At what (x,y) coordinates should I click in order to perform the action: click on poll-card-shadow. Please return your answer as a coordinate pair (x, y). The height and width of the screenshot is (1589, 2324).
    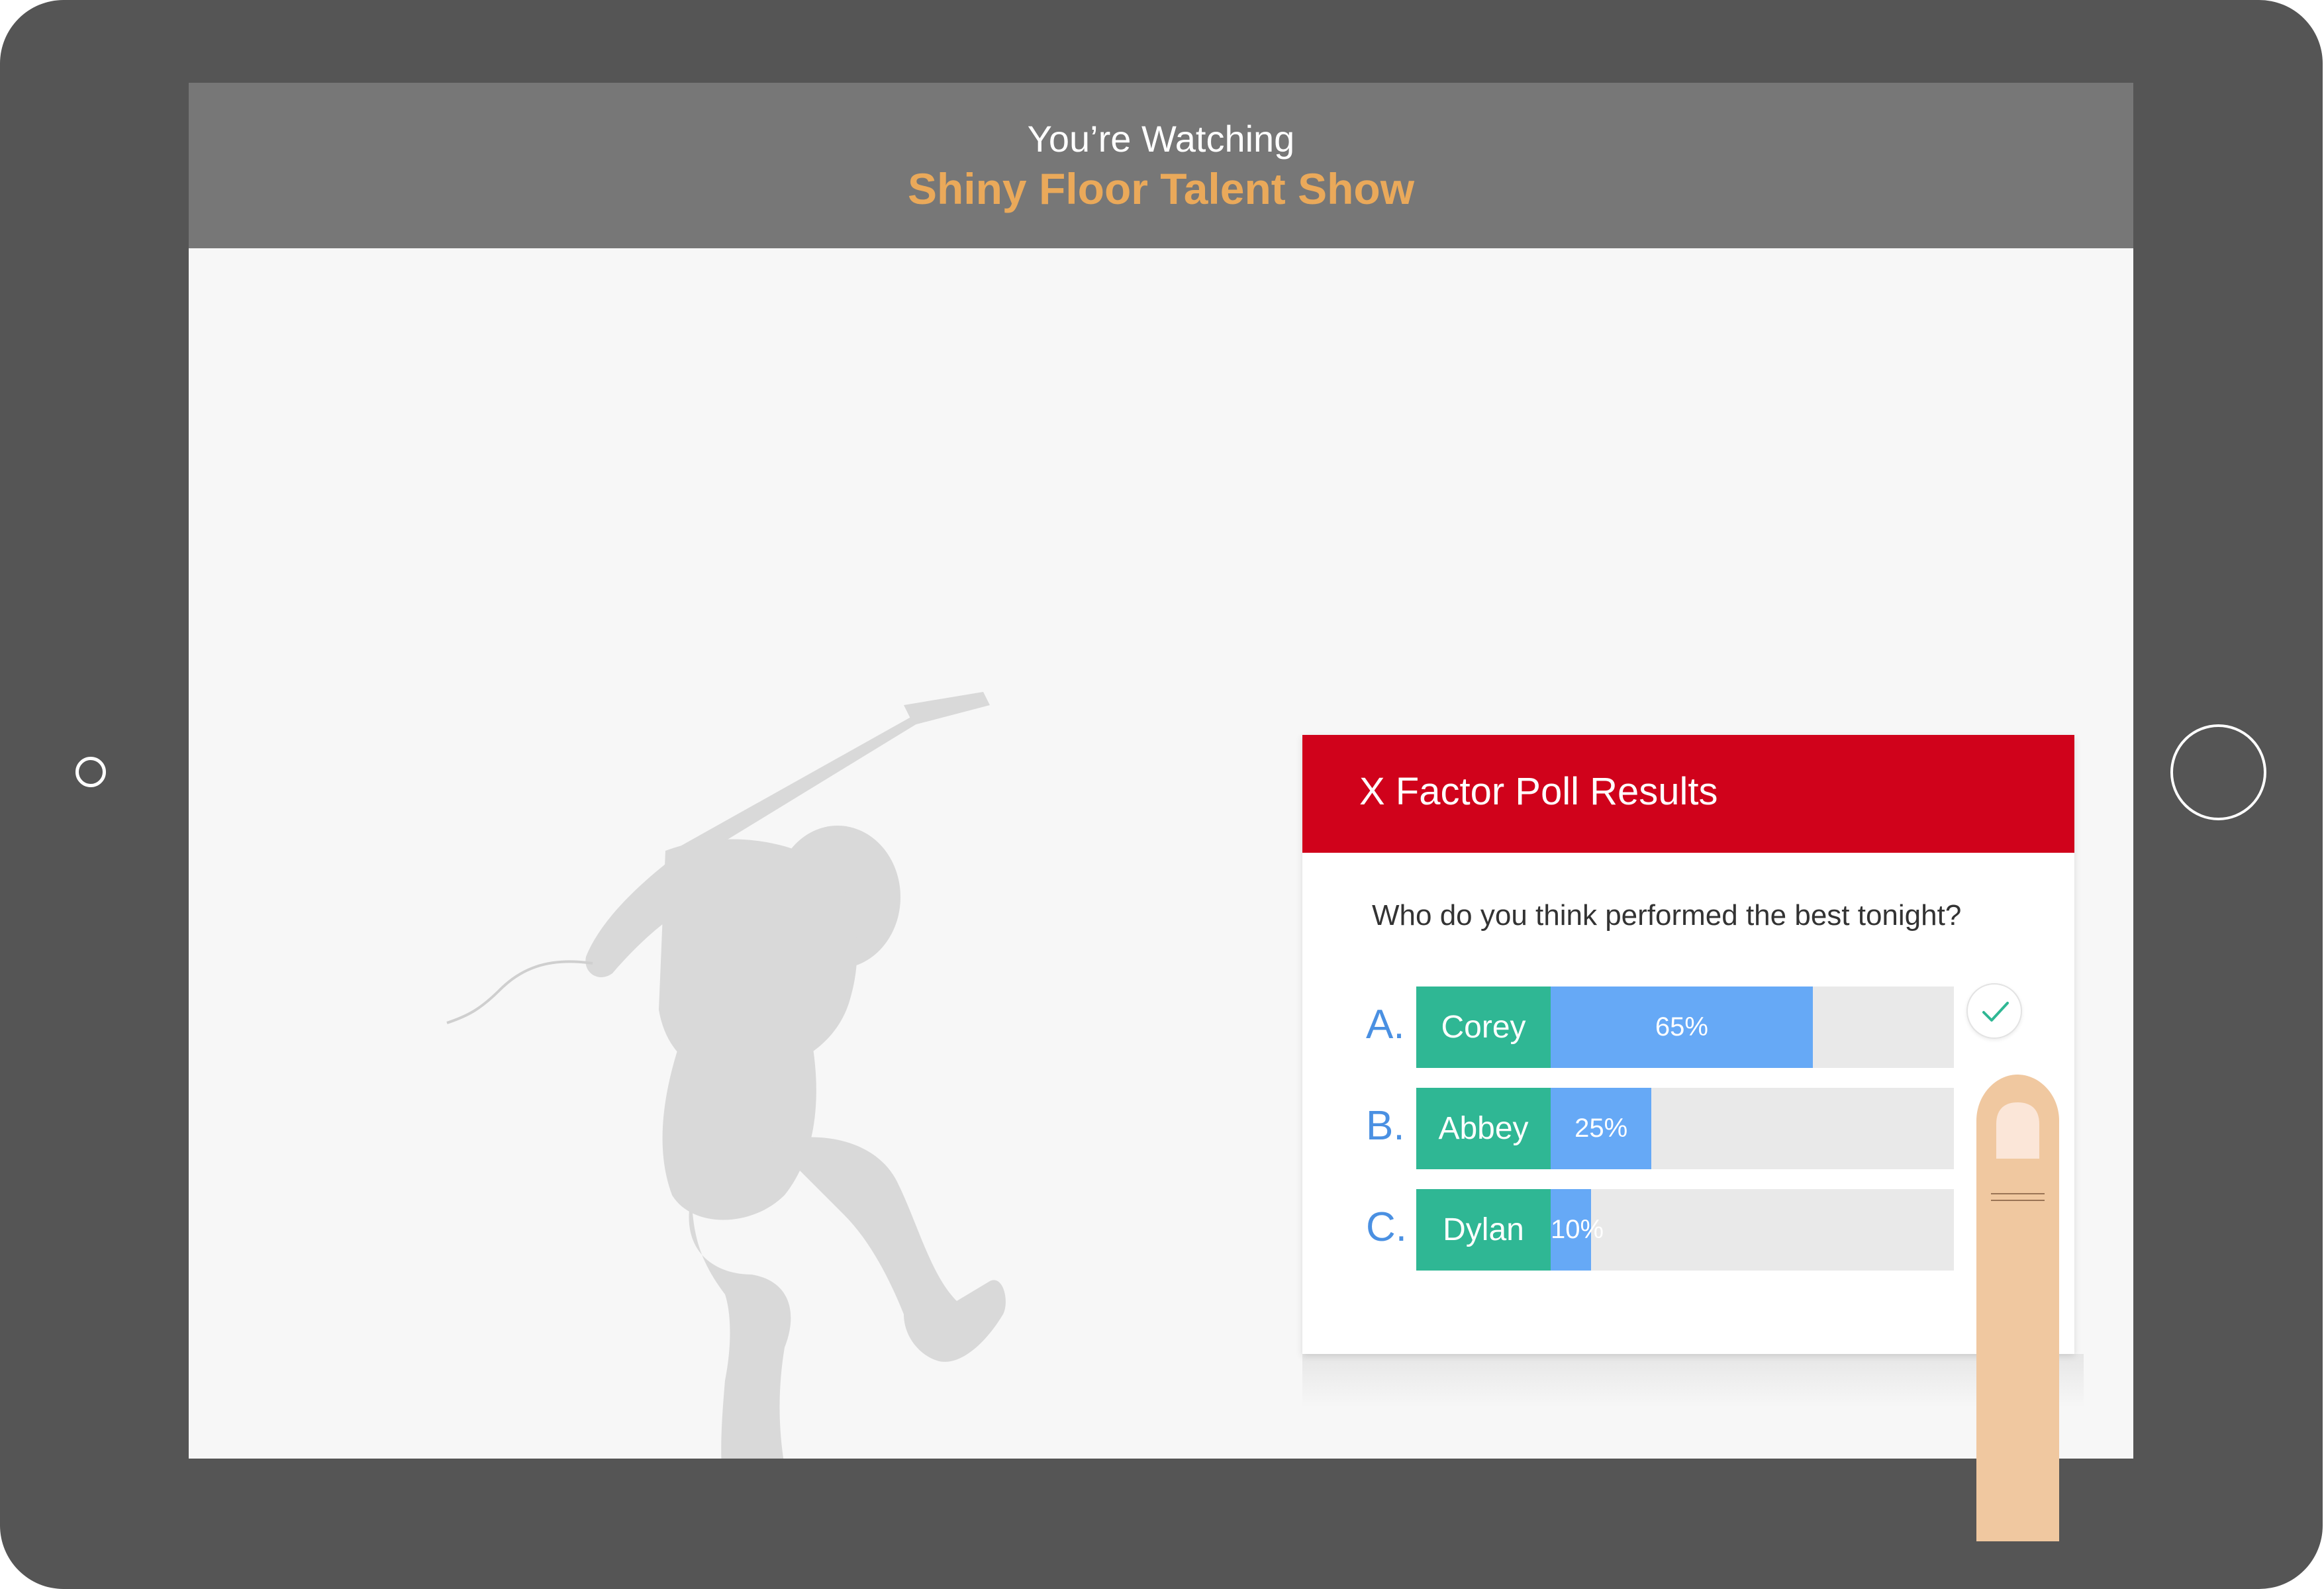
    Looking at the image, I should click on (1693, 1380).